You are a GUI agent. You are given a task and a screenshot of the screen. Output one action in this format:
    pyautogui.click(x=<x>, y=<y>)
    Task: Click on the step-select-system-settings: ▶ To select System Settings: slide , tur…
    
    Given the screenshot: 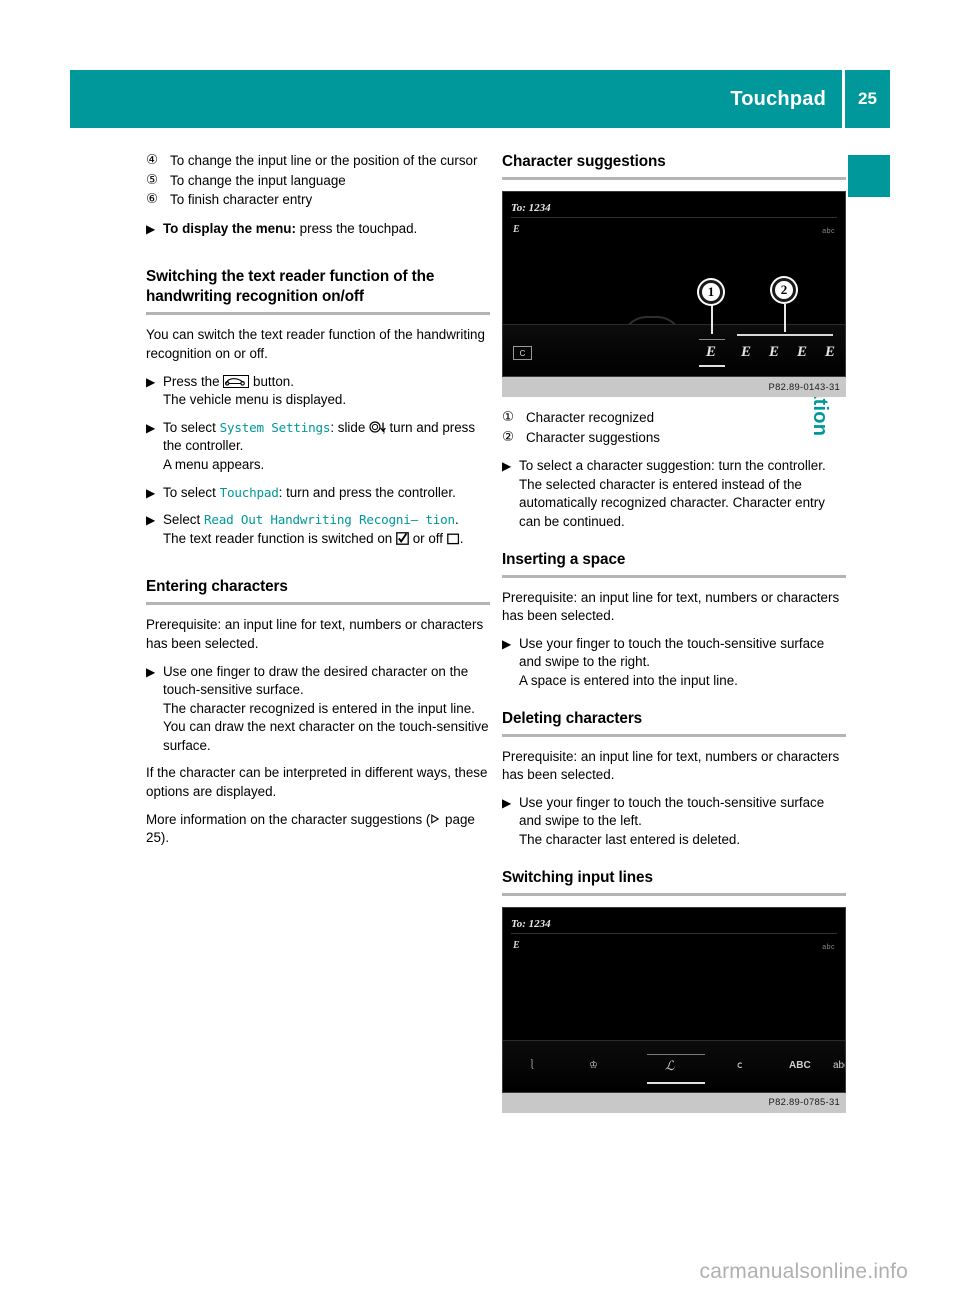 What is the action you would take?
    pyautogui.click(x=318, y=447)
    